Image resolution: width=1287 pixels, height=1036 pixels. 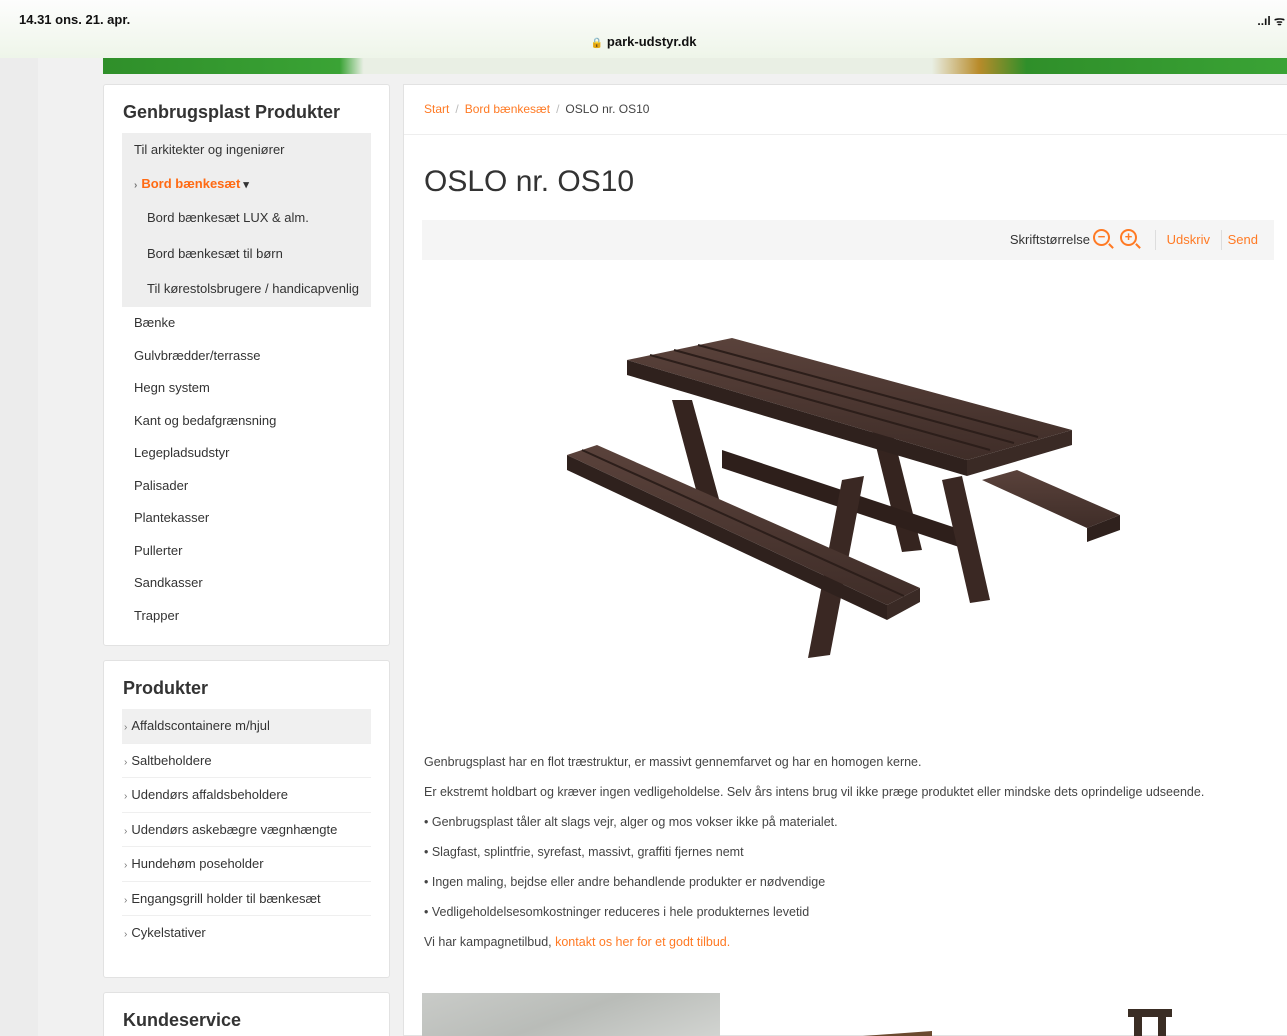 What do you see at coordinates (246, 218) in the screenshot?
I see `sidebar-subitem-lux: Bord bænkesæt LUX & alm.` at bounding box center [246, 218].